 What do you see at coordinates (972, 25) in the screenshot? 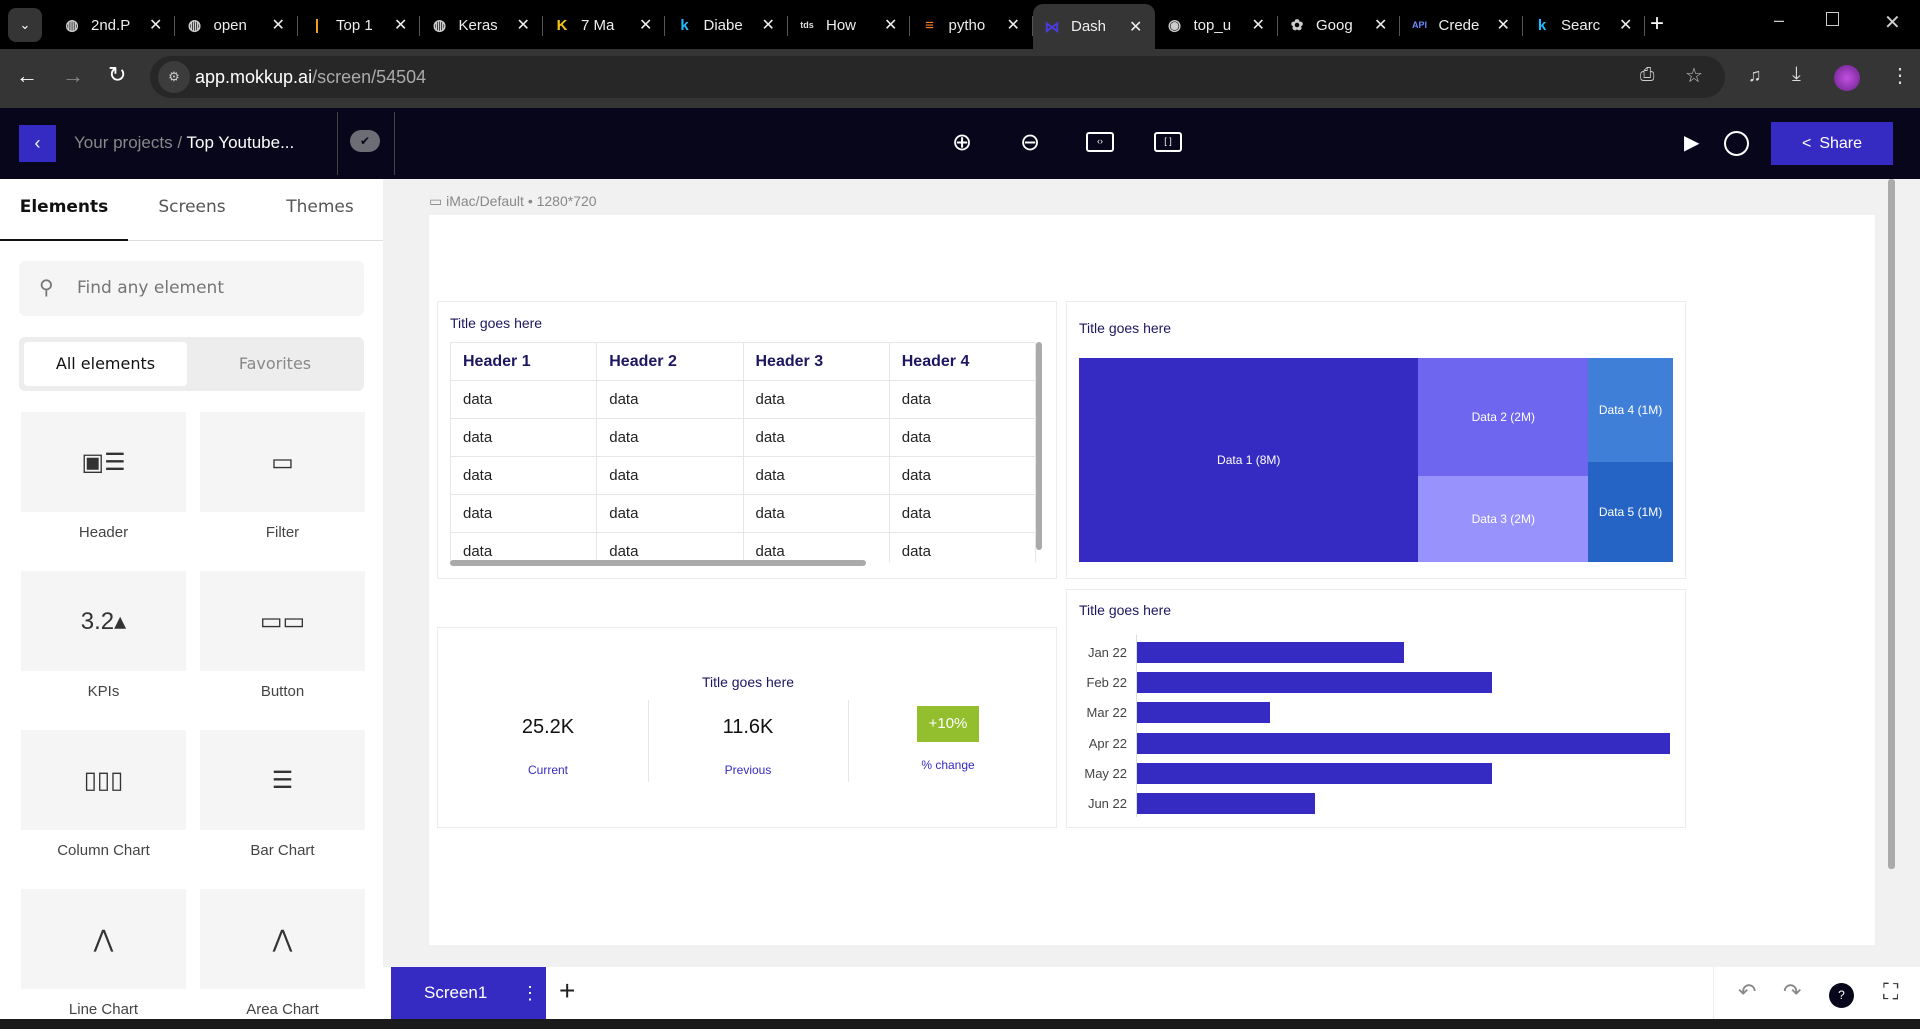
I see `browser-tab: ≡ pytho ✕` at bounding box center [972, 25].